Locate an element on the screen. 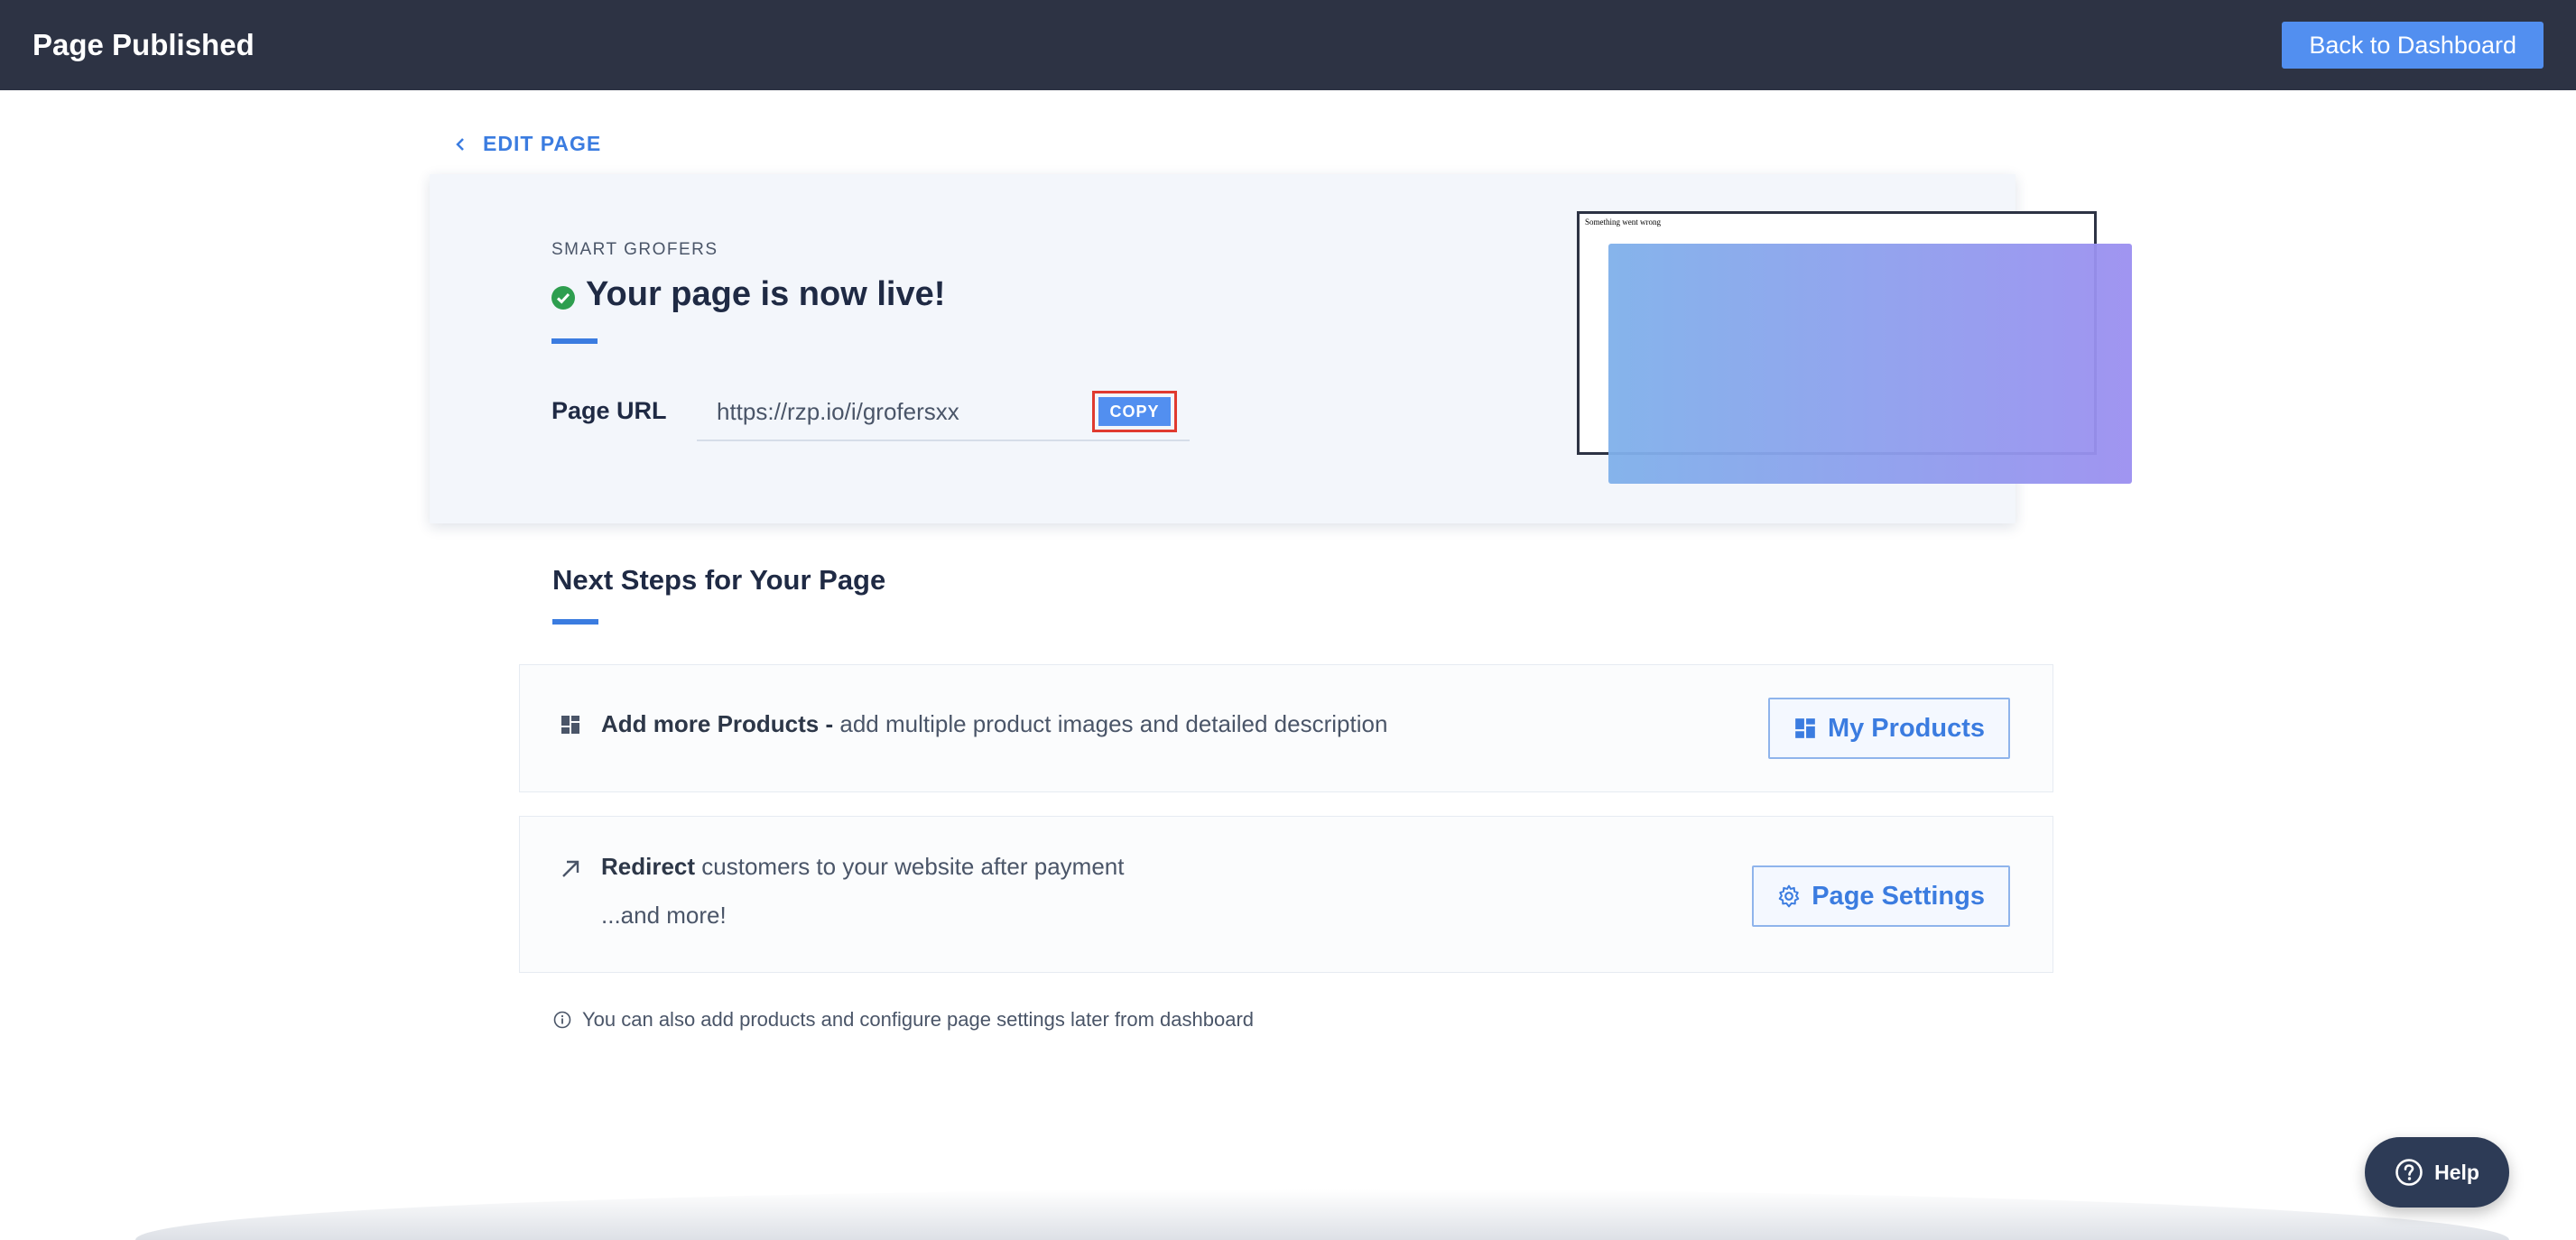 The height and width of the screenshot is (1240, 2576). page-title: Page Published is located at coordinates (144, 44).